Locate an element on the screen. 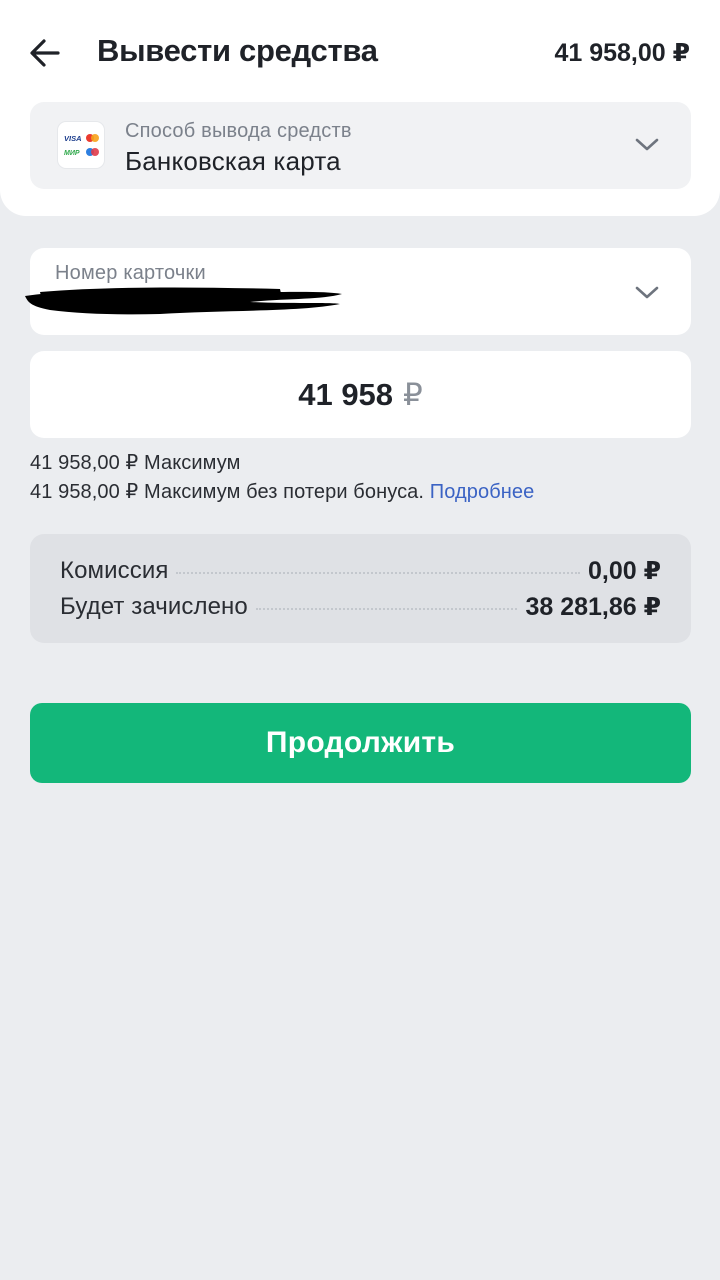  more-info-link: Подробнее is located at coordinates (482, 492).